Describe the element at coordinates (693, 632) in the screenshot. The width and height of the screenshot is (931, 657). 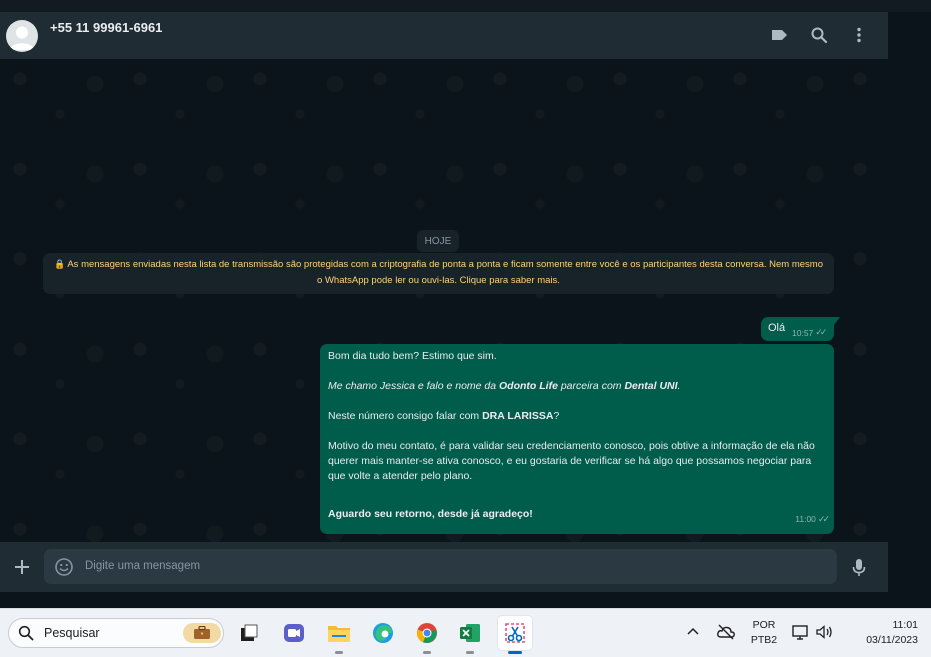
I see `chevron-up-icon` at that location.